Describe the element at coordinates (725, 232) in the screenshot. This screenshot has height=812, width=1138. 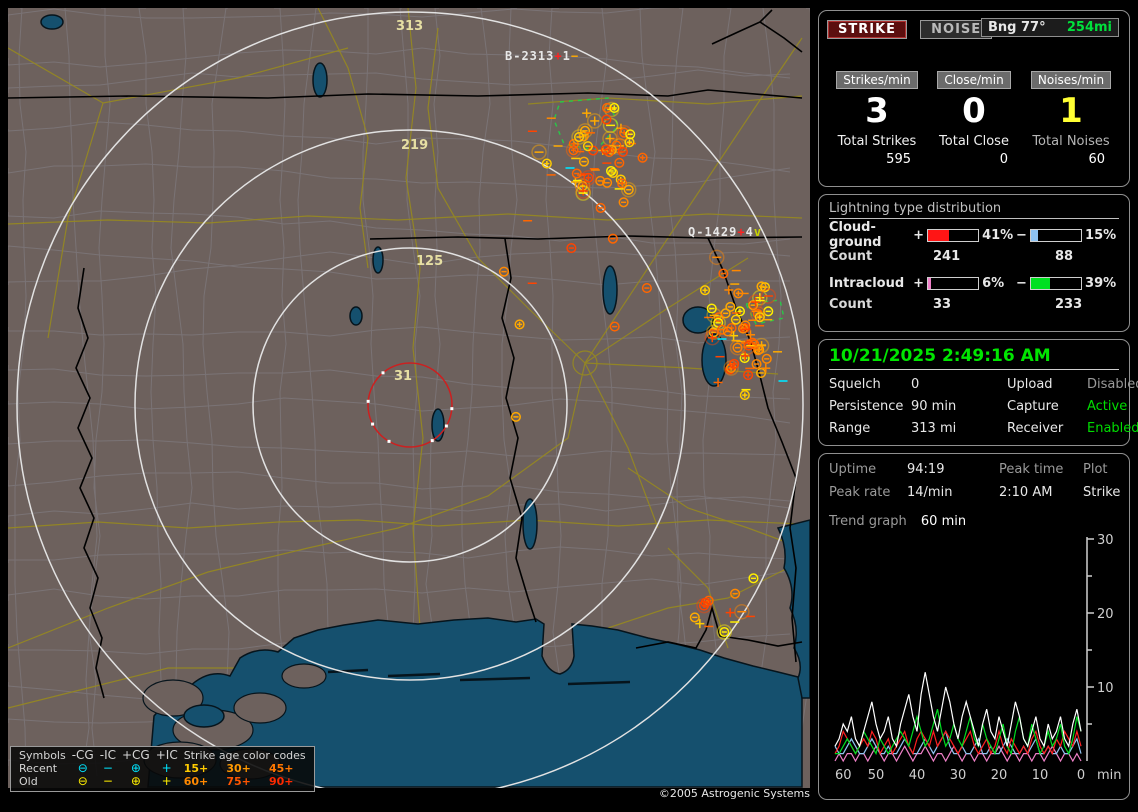
I see `storm-label: Q-1429+4v` at that location.